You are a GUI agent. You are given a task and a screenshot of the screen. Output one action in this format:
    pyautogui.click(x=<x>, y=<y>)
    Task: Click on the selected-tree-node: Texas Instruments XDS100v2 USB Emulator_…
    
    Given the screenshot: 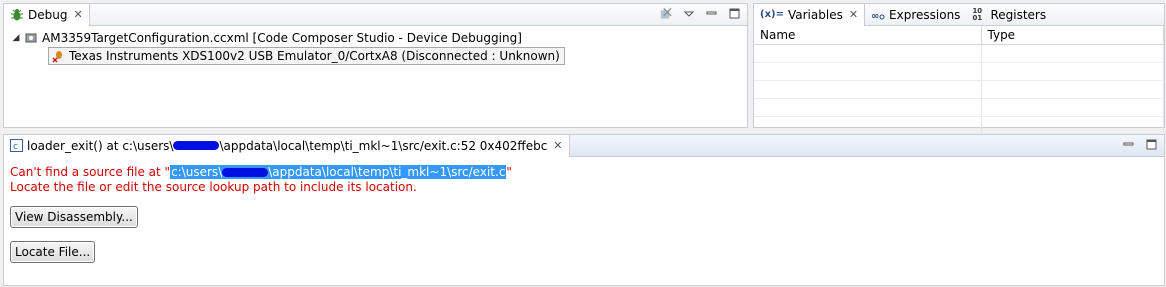 What is the action you would take?
    pyautogui.click(x=306, y=56)
    